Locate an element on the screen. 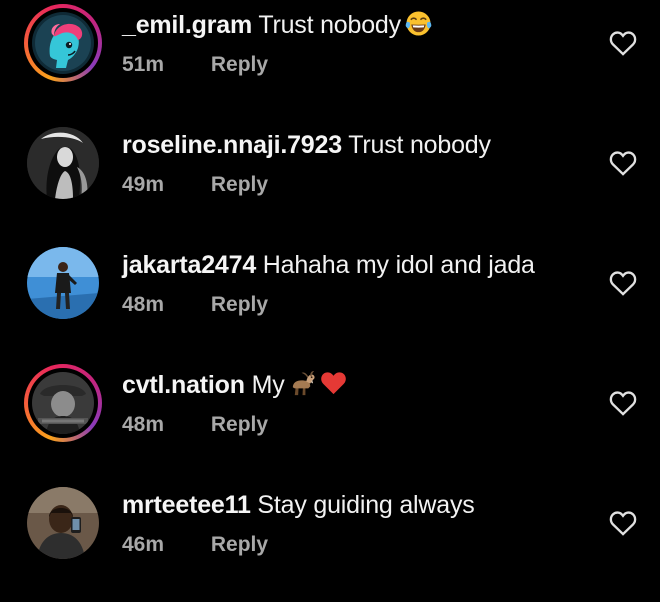 Image resolution: width=660 pixels, height=602 pixels. comment-text: Stay guiding always is located at coordinates (366, 505).